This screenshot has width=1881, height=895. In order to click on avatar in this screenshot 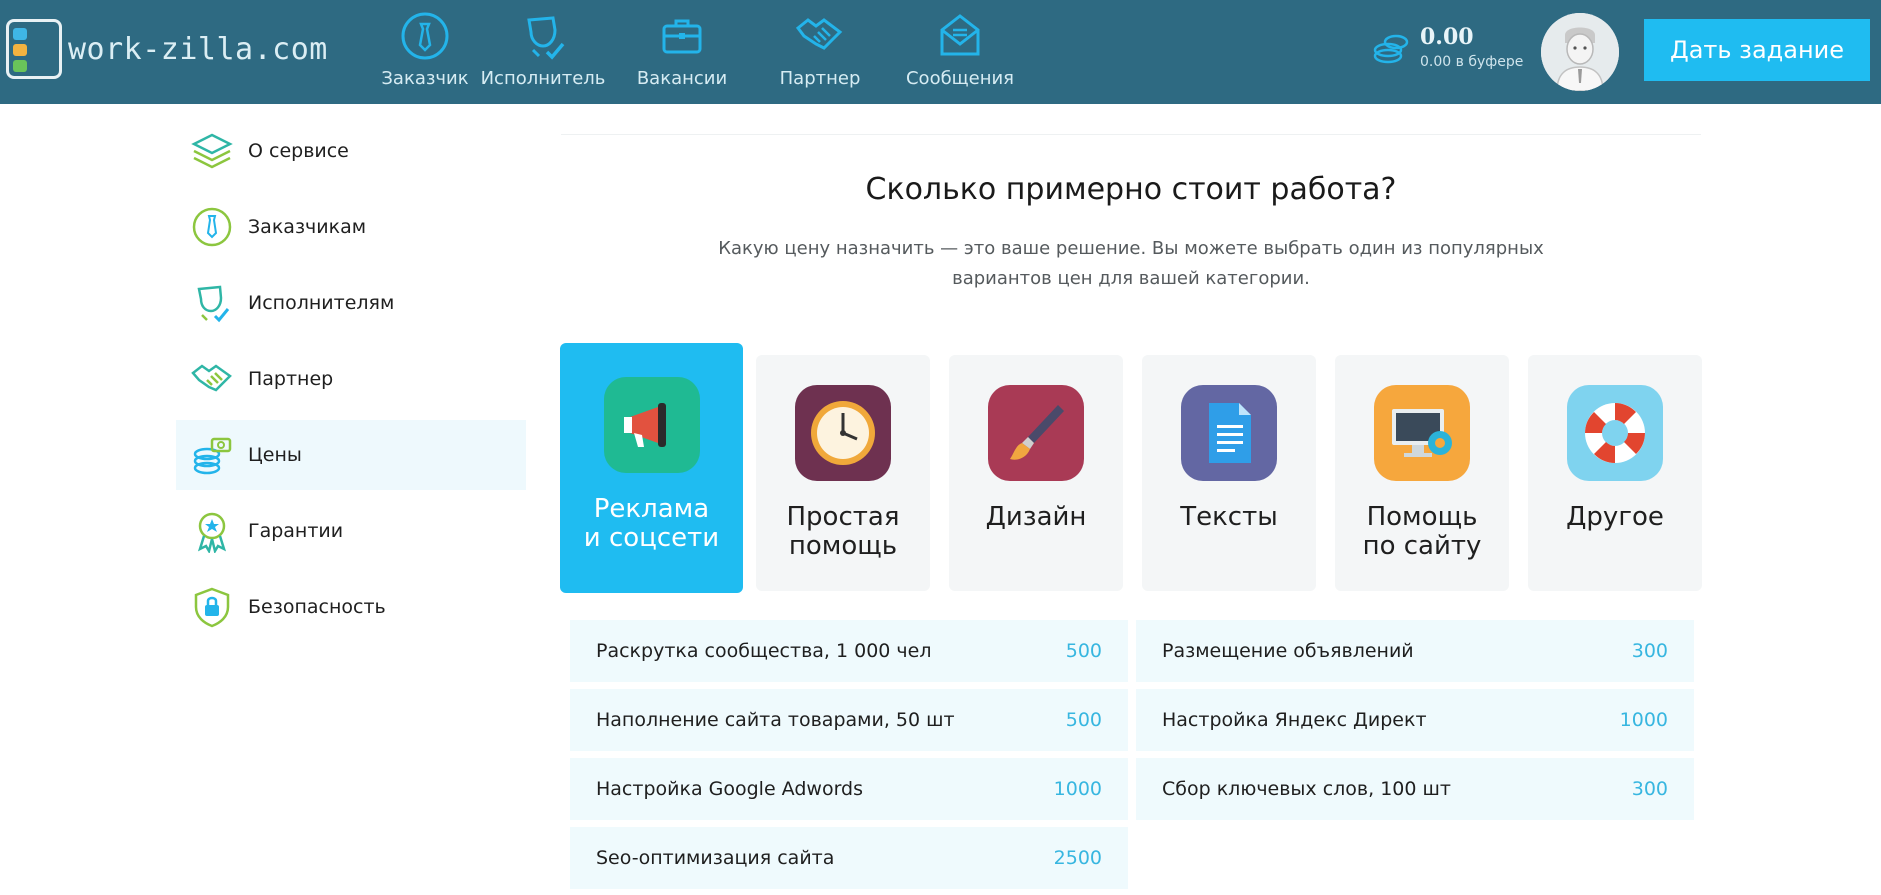, I will do `click(1580, 52)`.